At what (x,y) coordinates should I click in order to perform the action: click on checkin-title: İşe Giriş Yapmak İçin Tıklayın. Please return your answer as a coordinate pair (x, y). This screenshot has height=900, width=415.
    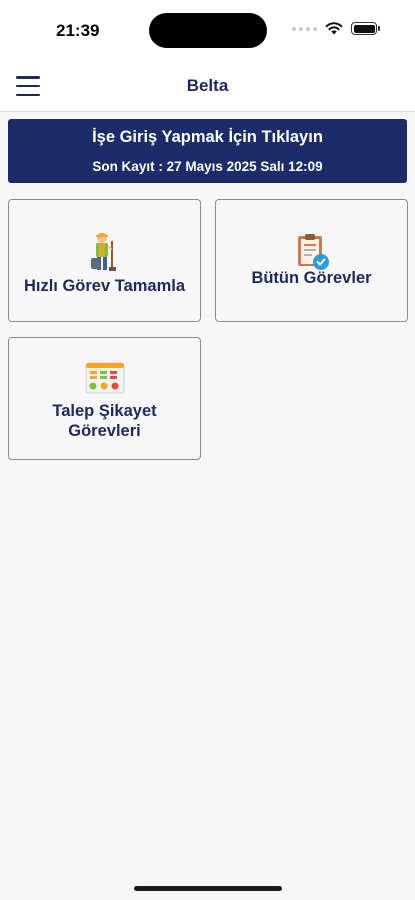
    Looking at the image, I should click on (207, 137).